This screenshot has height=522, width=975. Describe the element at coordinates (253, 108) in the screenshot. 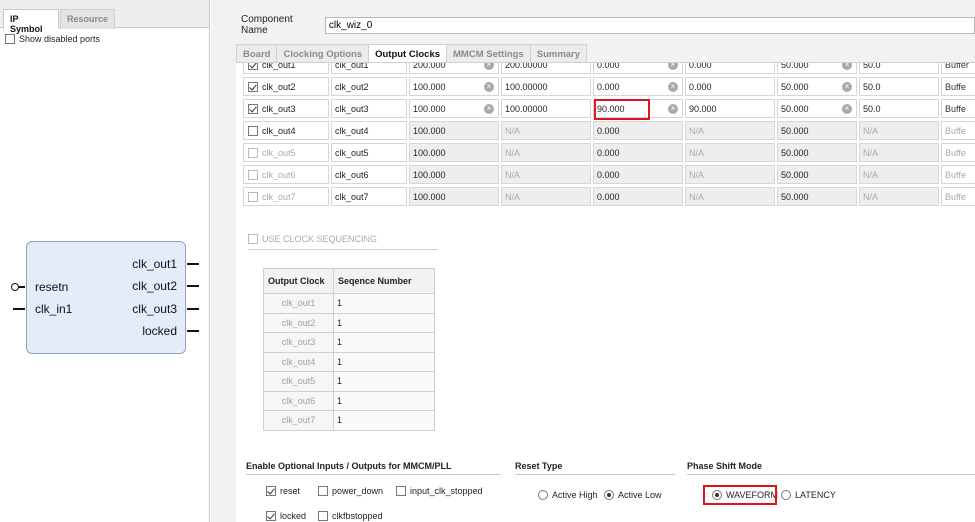

I see `clk-out3-enable-checkbox` at that location.